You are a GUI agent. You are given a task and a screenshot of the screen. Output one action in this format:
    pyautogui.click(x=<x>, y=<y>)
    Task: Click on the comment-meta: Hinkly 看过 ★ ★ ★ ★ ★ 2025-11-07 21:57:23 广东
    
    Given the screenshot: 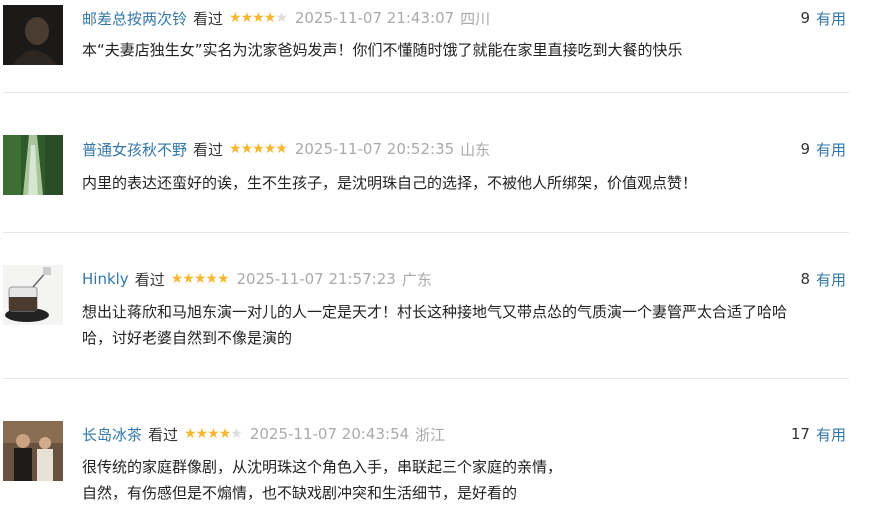 What is the action you would take?
    pyautogui.click(x=257, y=279)
    